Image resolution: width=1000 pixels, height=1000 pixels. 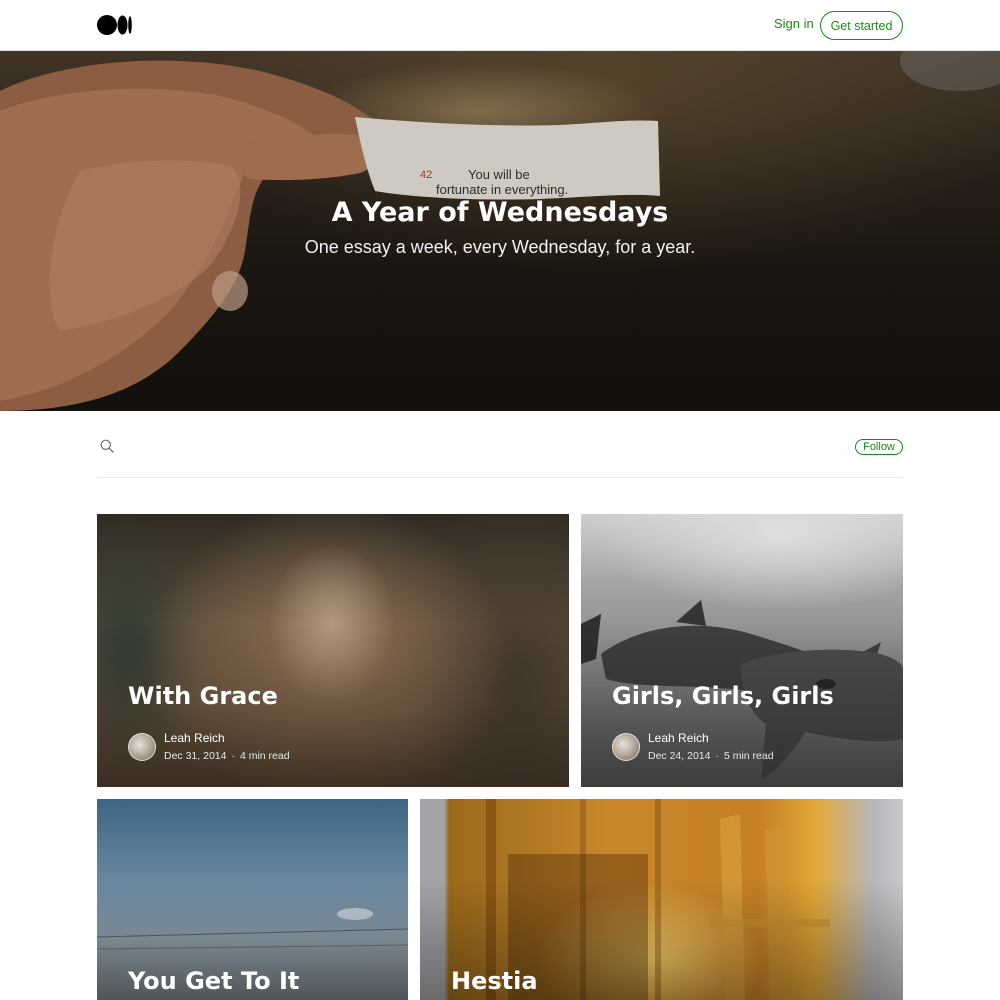 I want to click on post-card-you-get-to-it: You Get To It, so click(x=252, y=899).